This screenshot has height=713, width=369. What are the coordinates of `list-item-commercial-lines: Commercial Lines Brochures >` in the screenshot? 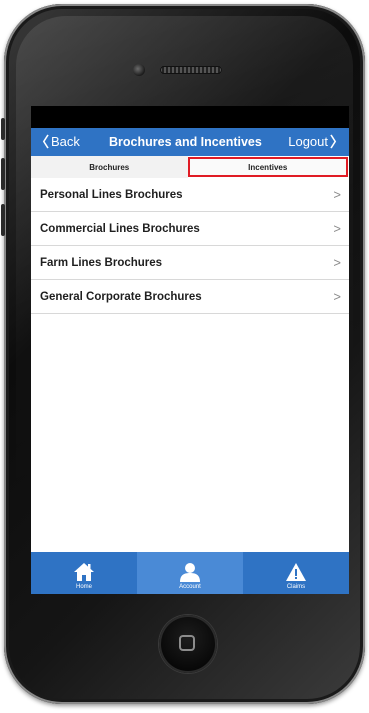 It's located at (190, 229).